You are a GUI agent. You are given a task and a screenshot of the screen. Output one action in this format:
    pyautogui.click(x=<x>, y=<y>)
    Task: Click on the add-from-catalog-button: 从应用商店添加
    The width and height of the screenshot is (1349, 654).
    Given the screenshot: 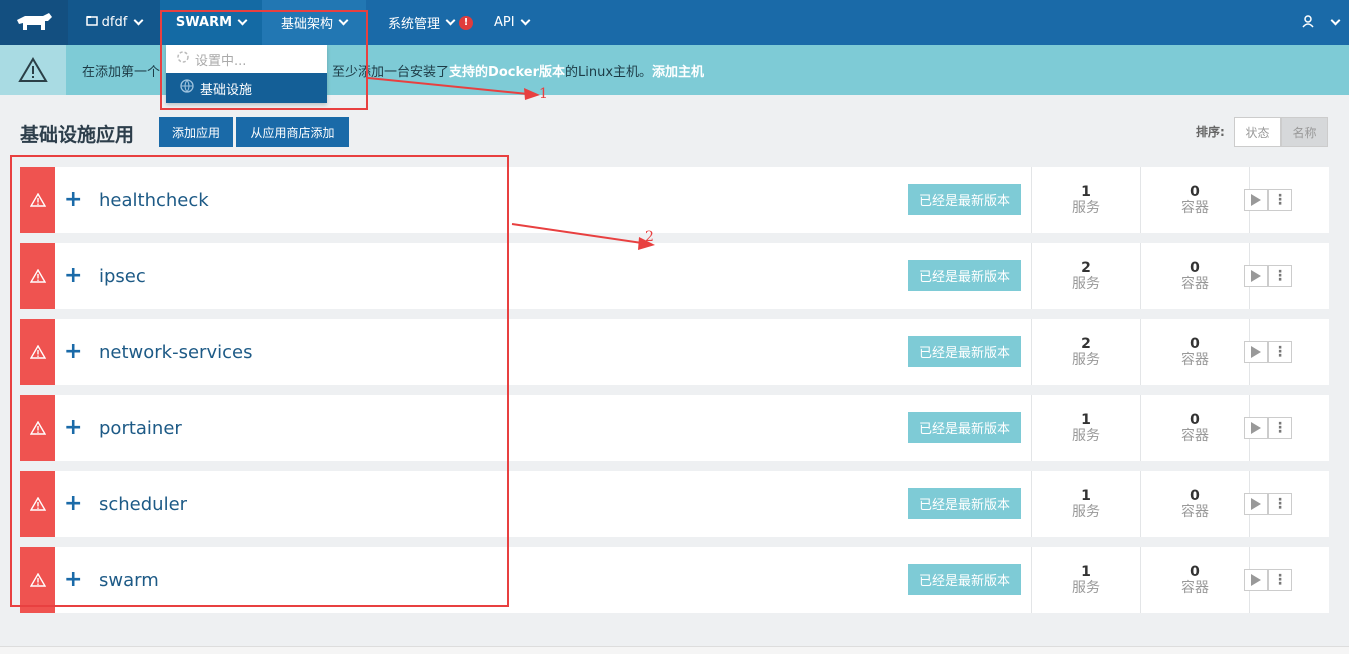 What is the action you would take?
    pyautogui.click(x=292, y=132)
    